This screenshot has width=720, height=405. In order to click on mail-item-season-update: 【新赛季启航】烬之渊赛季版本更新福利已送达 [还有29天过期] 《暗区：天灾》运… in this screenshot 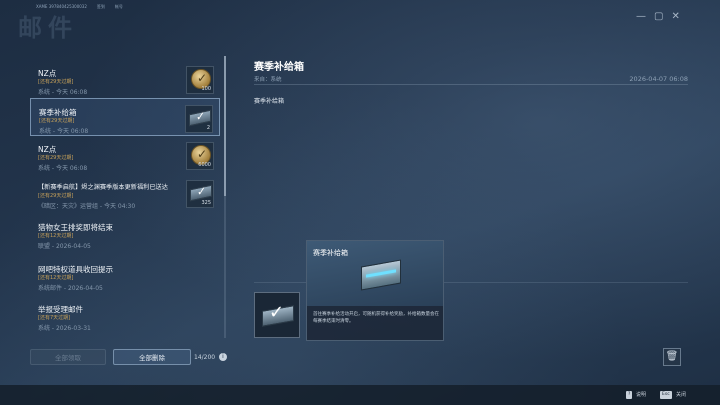, I will do `click(125, 193)`.